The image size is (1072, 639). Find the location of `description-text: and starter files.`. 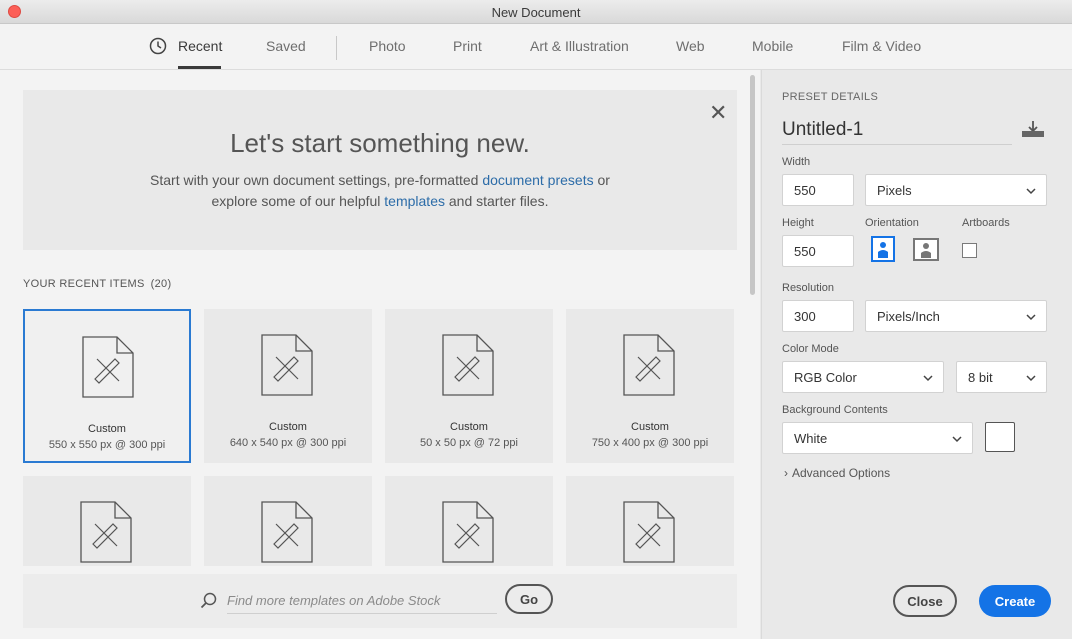

description-text: and starter files. is located at coordinates (496, 201).